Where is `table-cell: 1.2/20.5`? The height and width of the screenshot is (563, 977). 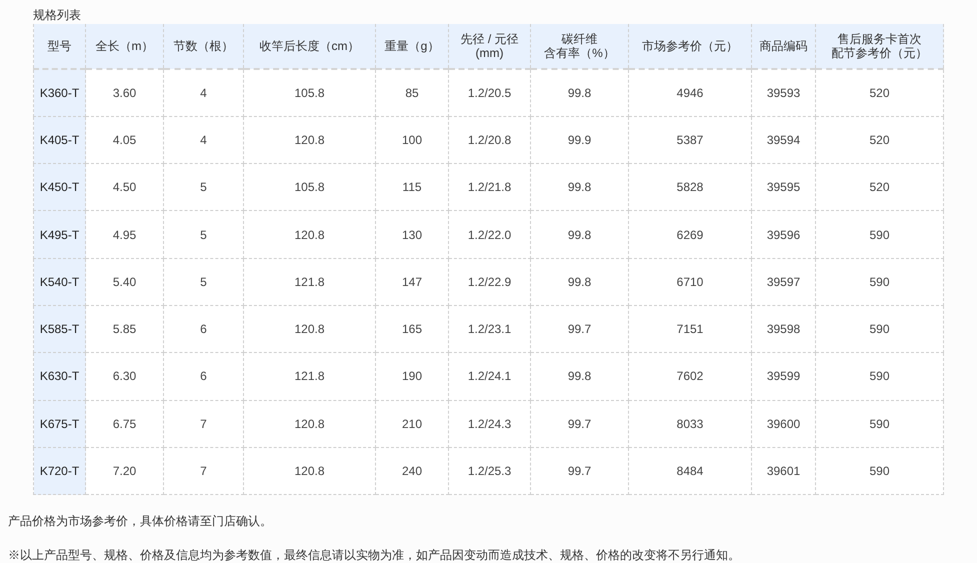
table-cell: 1.2/20.5 is located at coordinates (489, 92).